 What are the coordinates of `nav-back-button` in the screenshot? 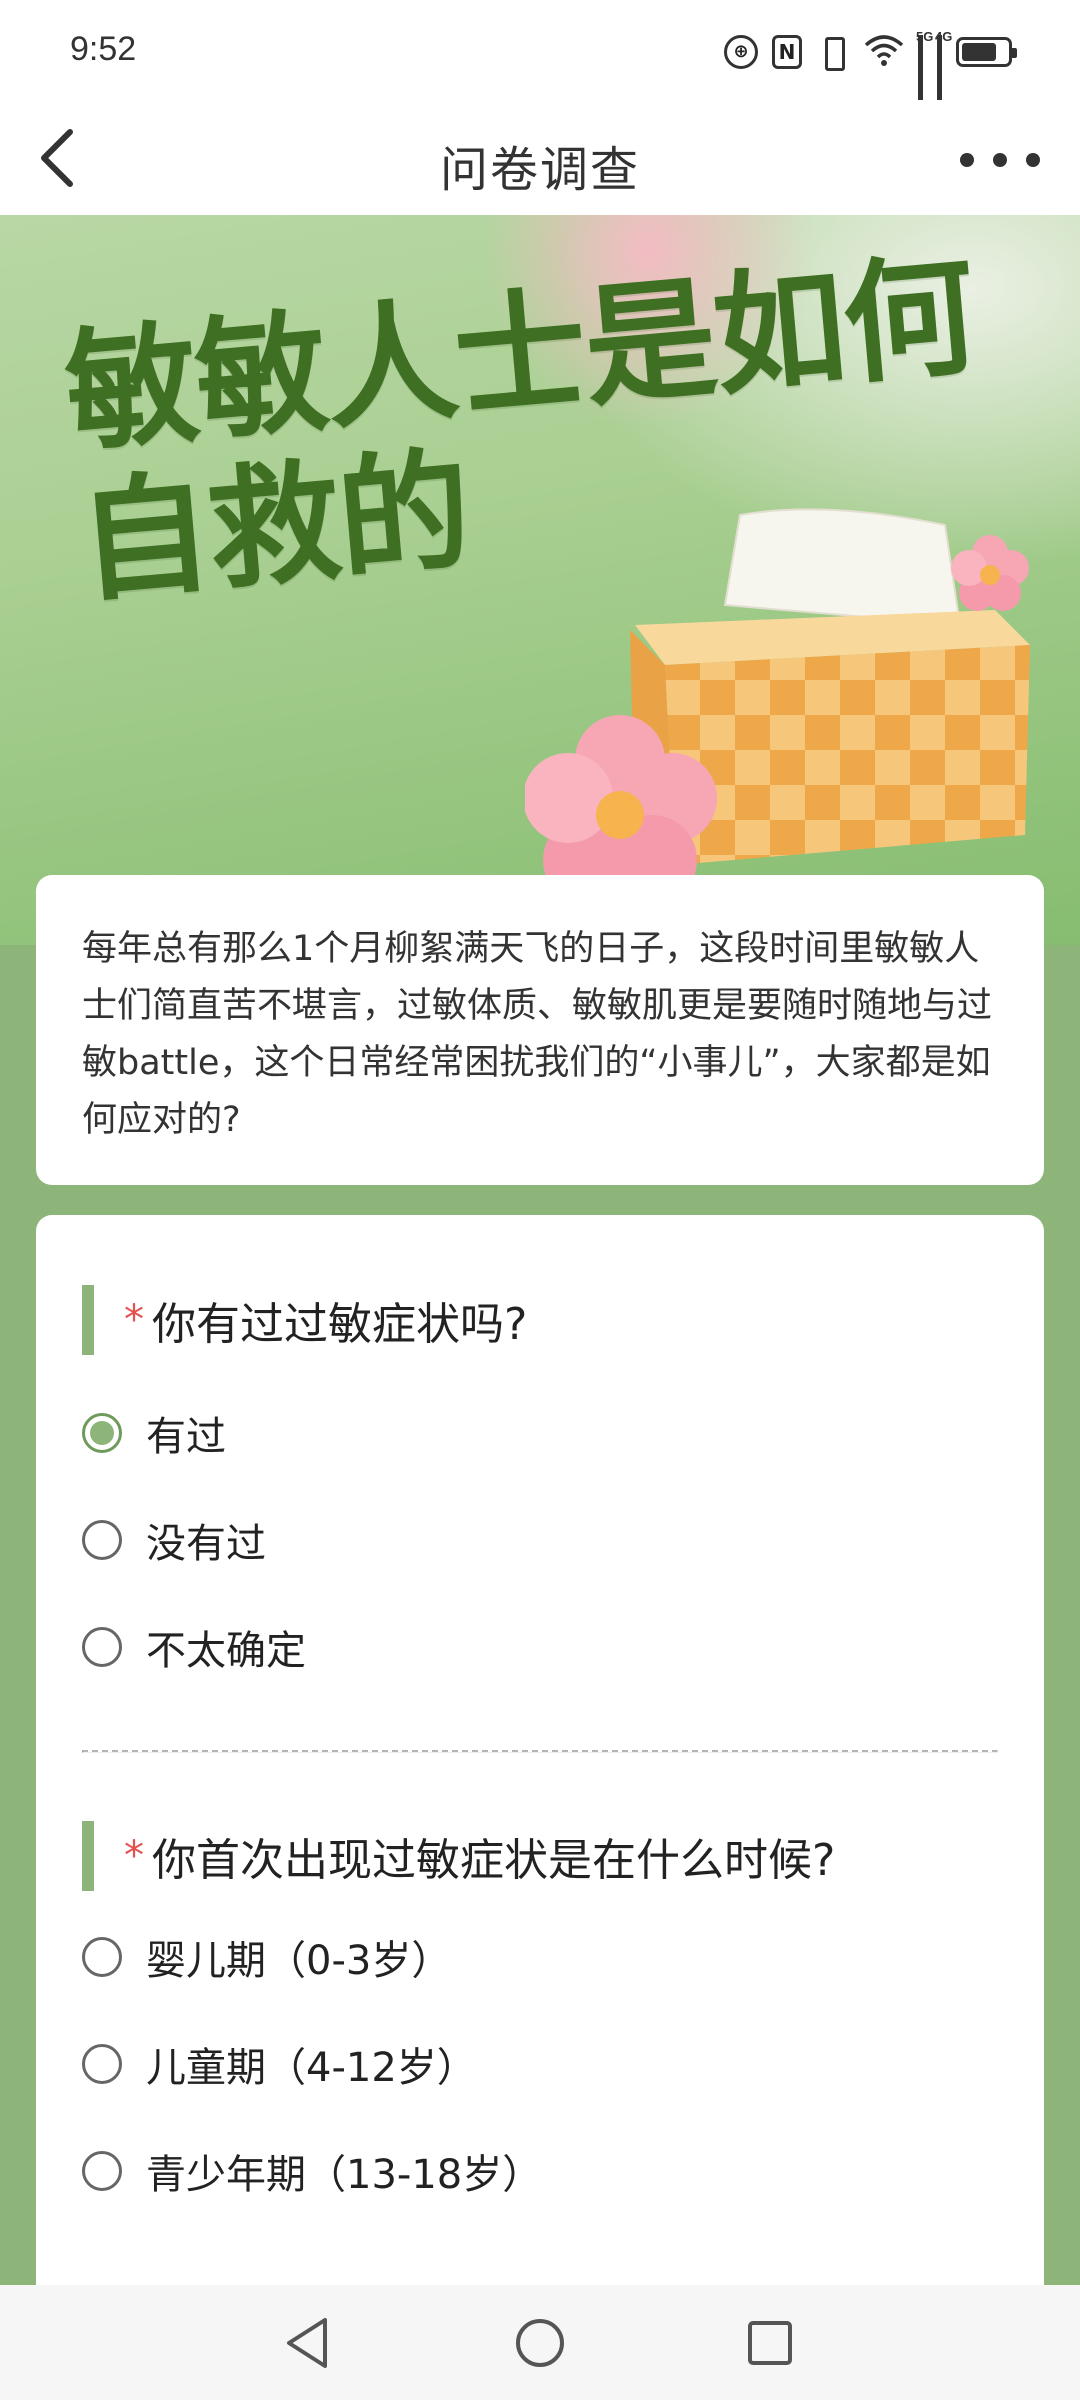 It's located at (310, 2343).